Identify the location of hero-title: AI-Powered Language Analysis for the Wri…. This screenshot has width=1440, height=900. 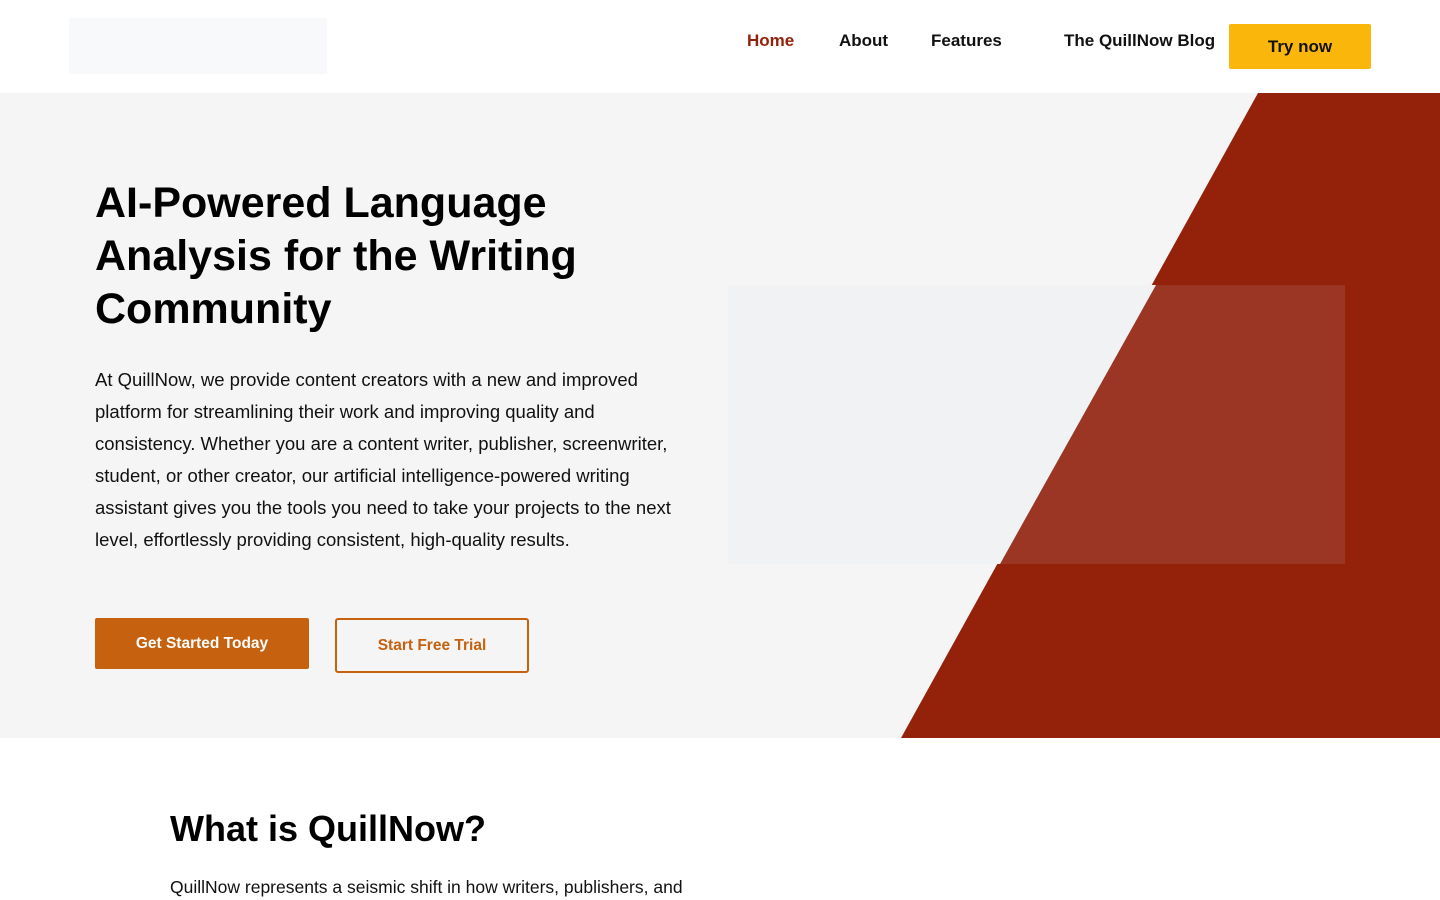
(336, 256).